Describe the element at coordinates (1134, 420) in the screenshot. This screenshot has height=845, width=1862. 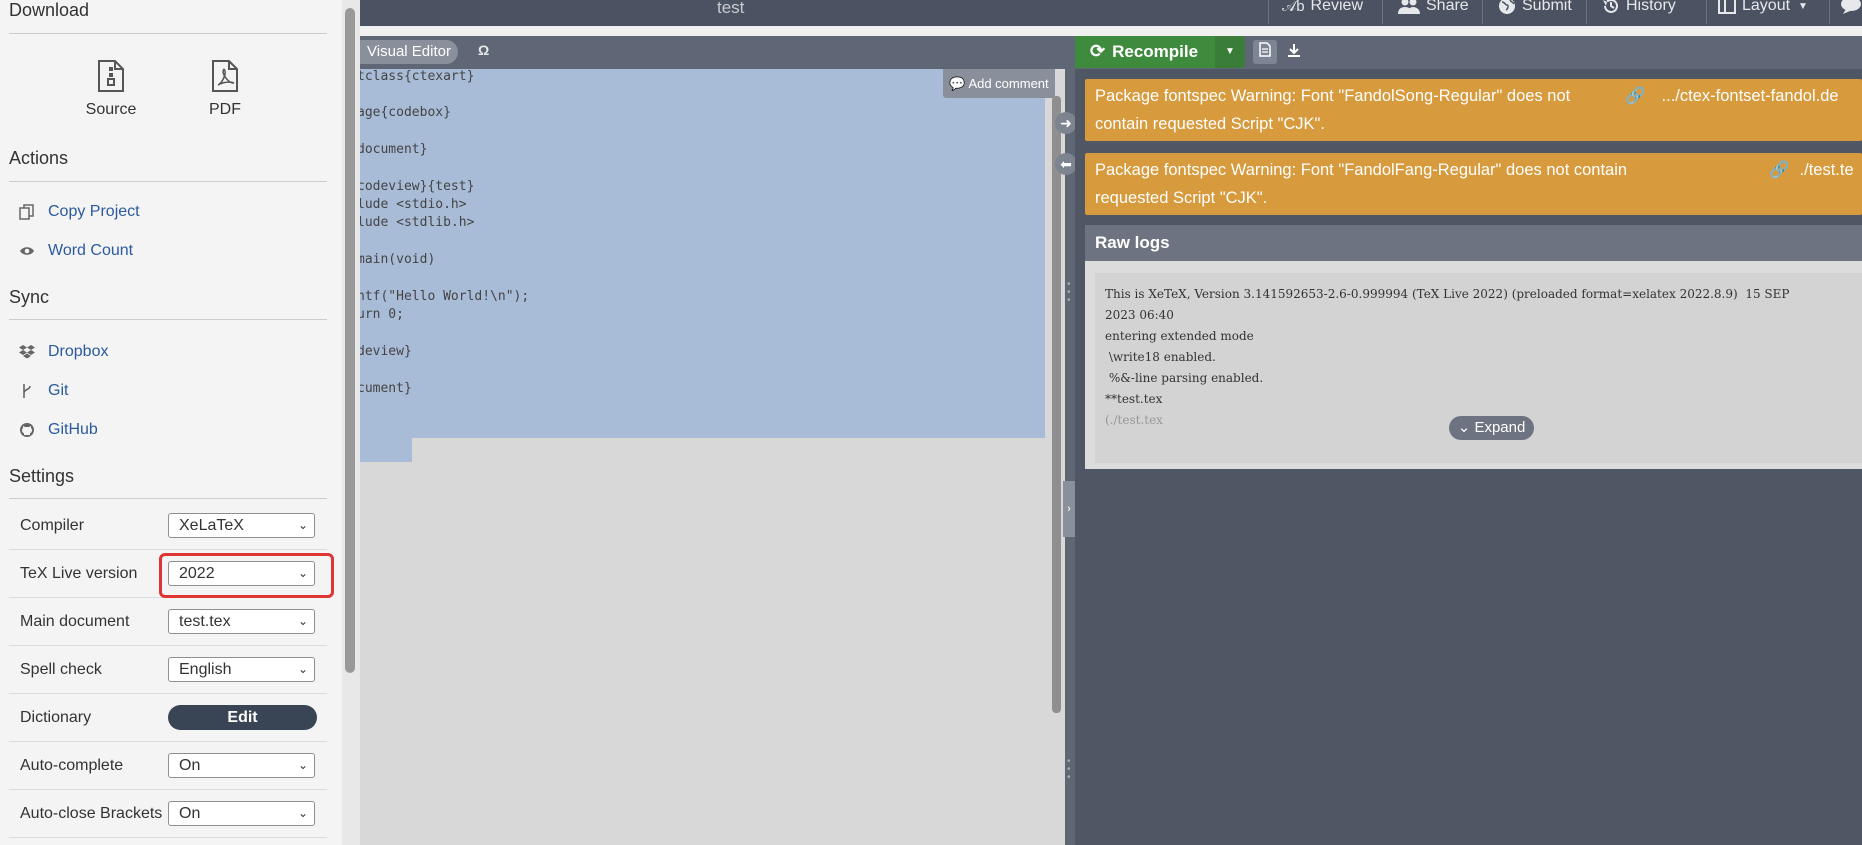
I see `log-line: (./test.tex` at that location.